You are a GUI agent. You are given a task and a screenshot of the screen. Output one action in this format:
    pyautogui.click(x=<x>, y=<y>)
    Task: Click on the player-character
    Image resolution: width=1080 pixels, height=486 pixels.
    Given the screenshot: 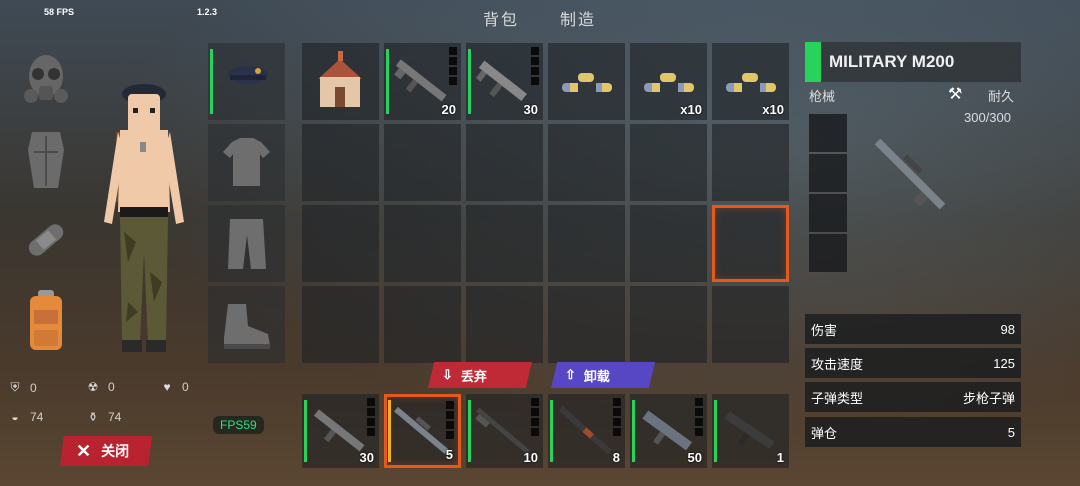 What is the action you would take?
    pyautogui.click(x=144, y=217)
    